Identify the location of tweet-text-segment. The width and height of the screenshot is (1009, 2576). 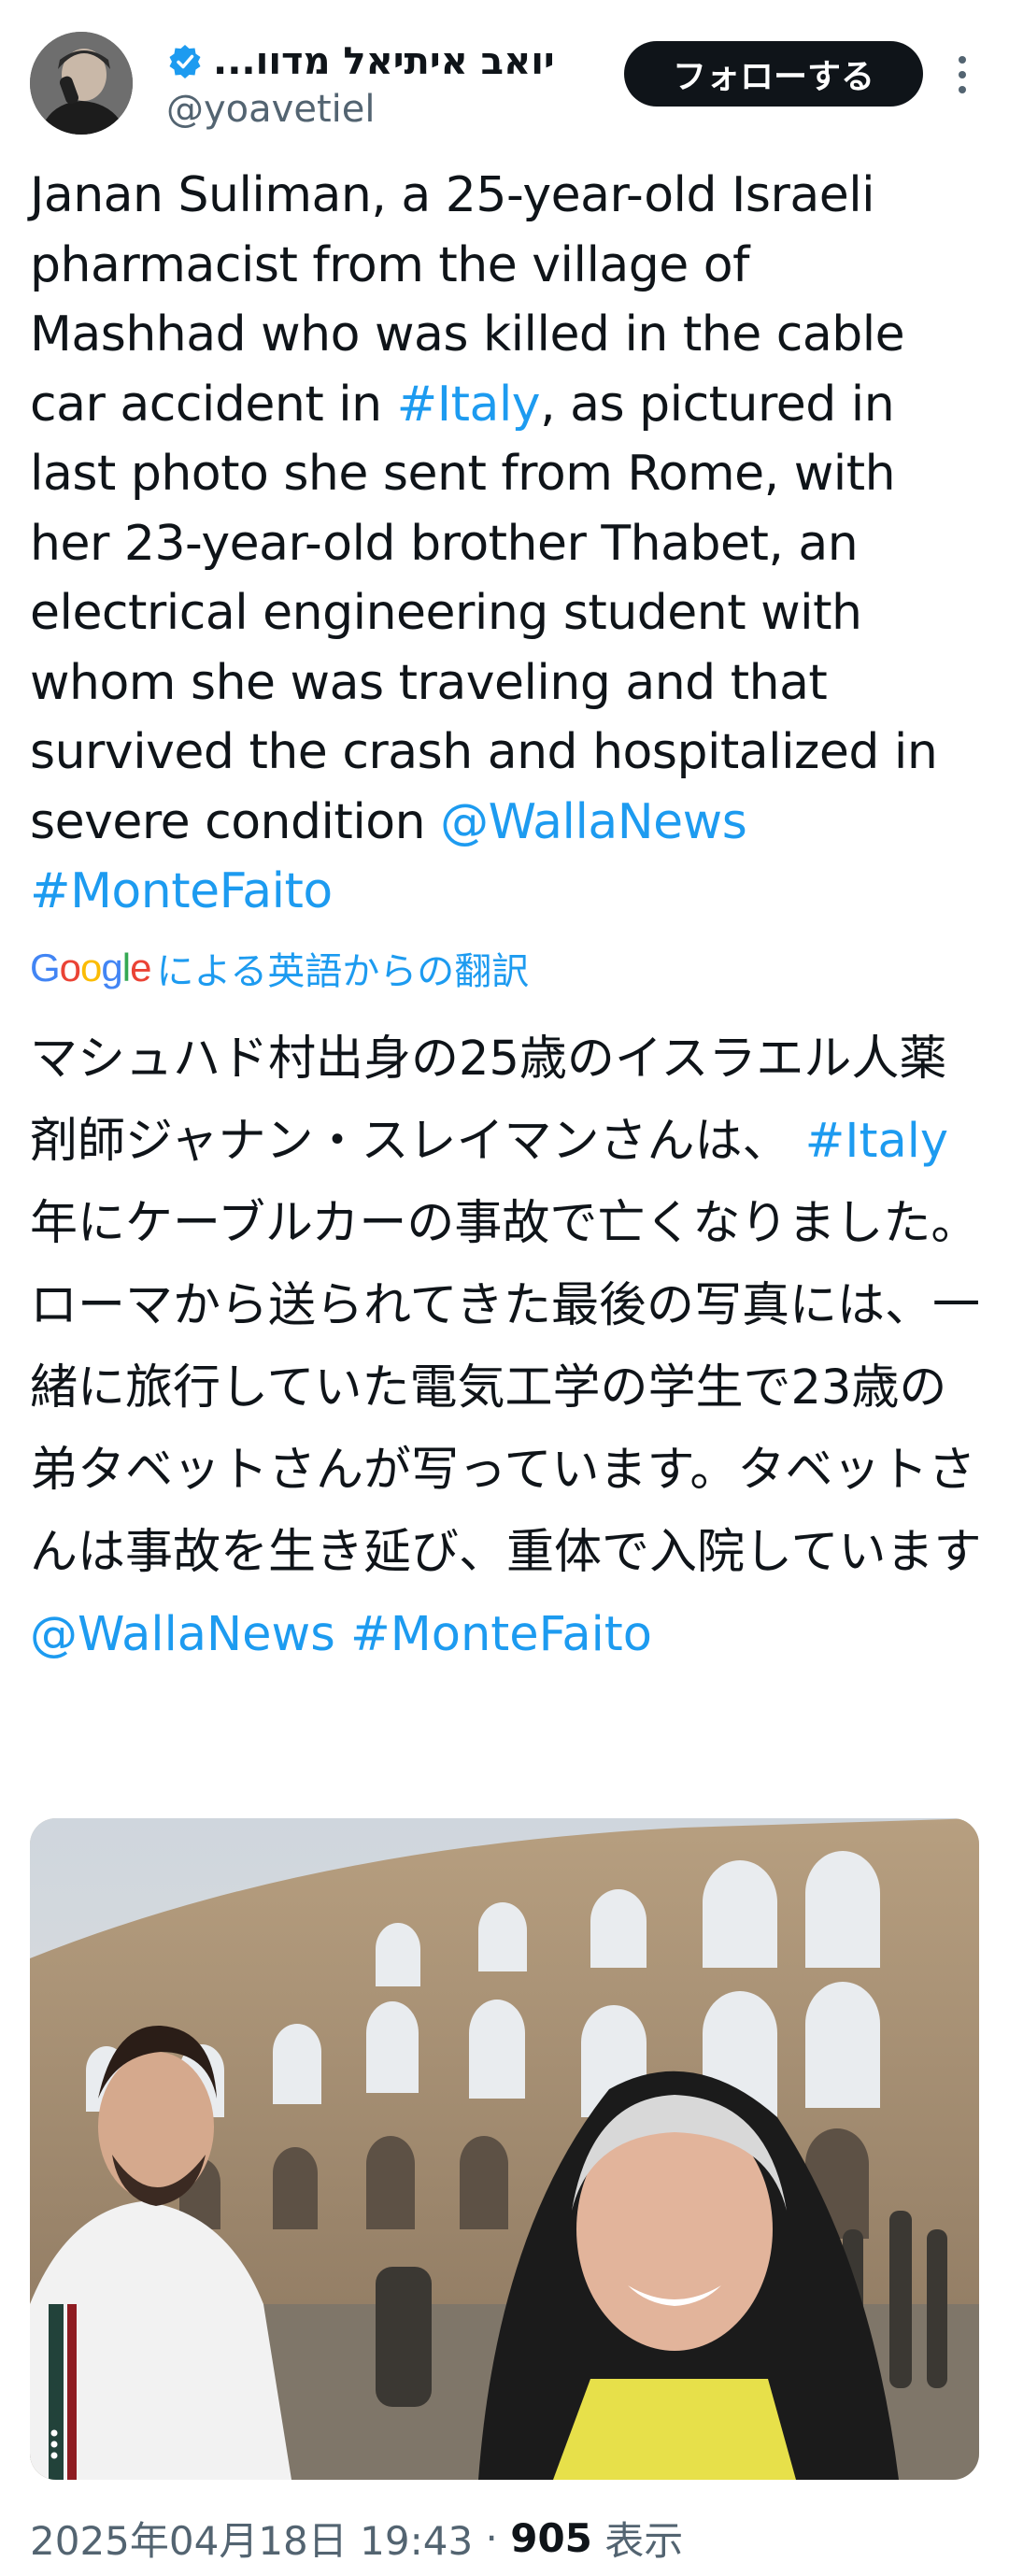
(753, 822).